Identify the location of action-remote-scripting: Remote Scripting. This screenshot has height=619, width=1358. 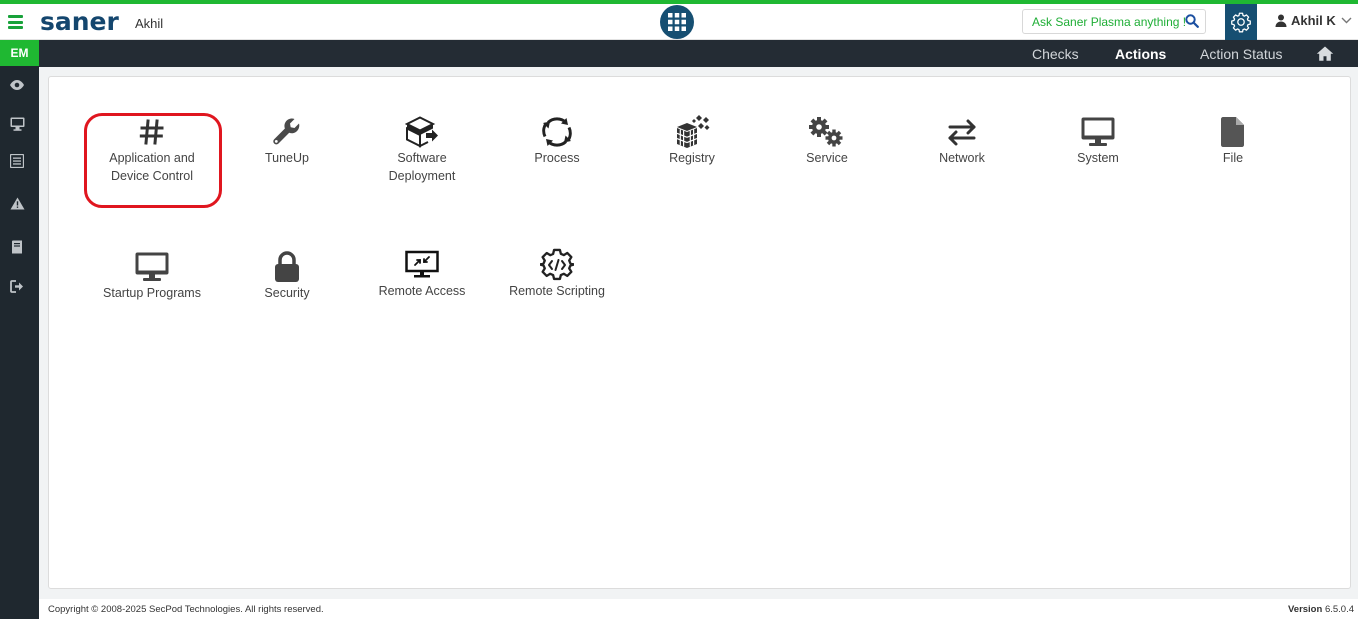
(557, 274).